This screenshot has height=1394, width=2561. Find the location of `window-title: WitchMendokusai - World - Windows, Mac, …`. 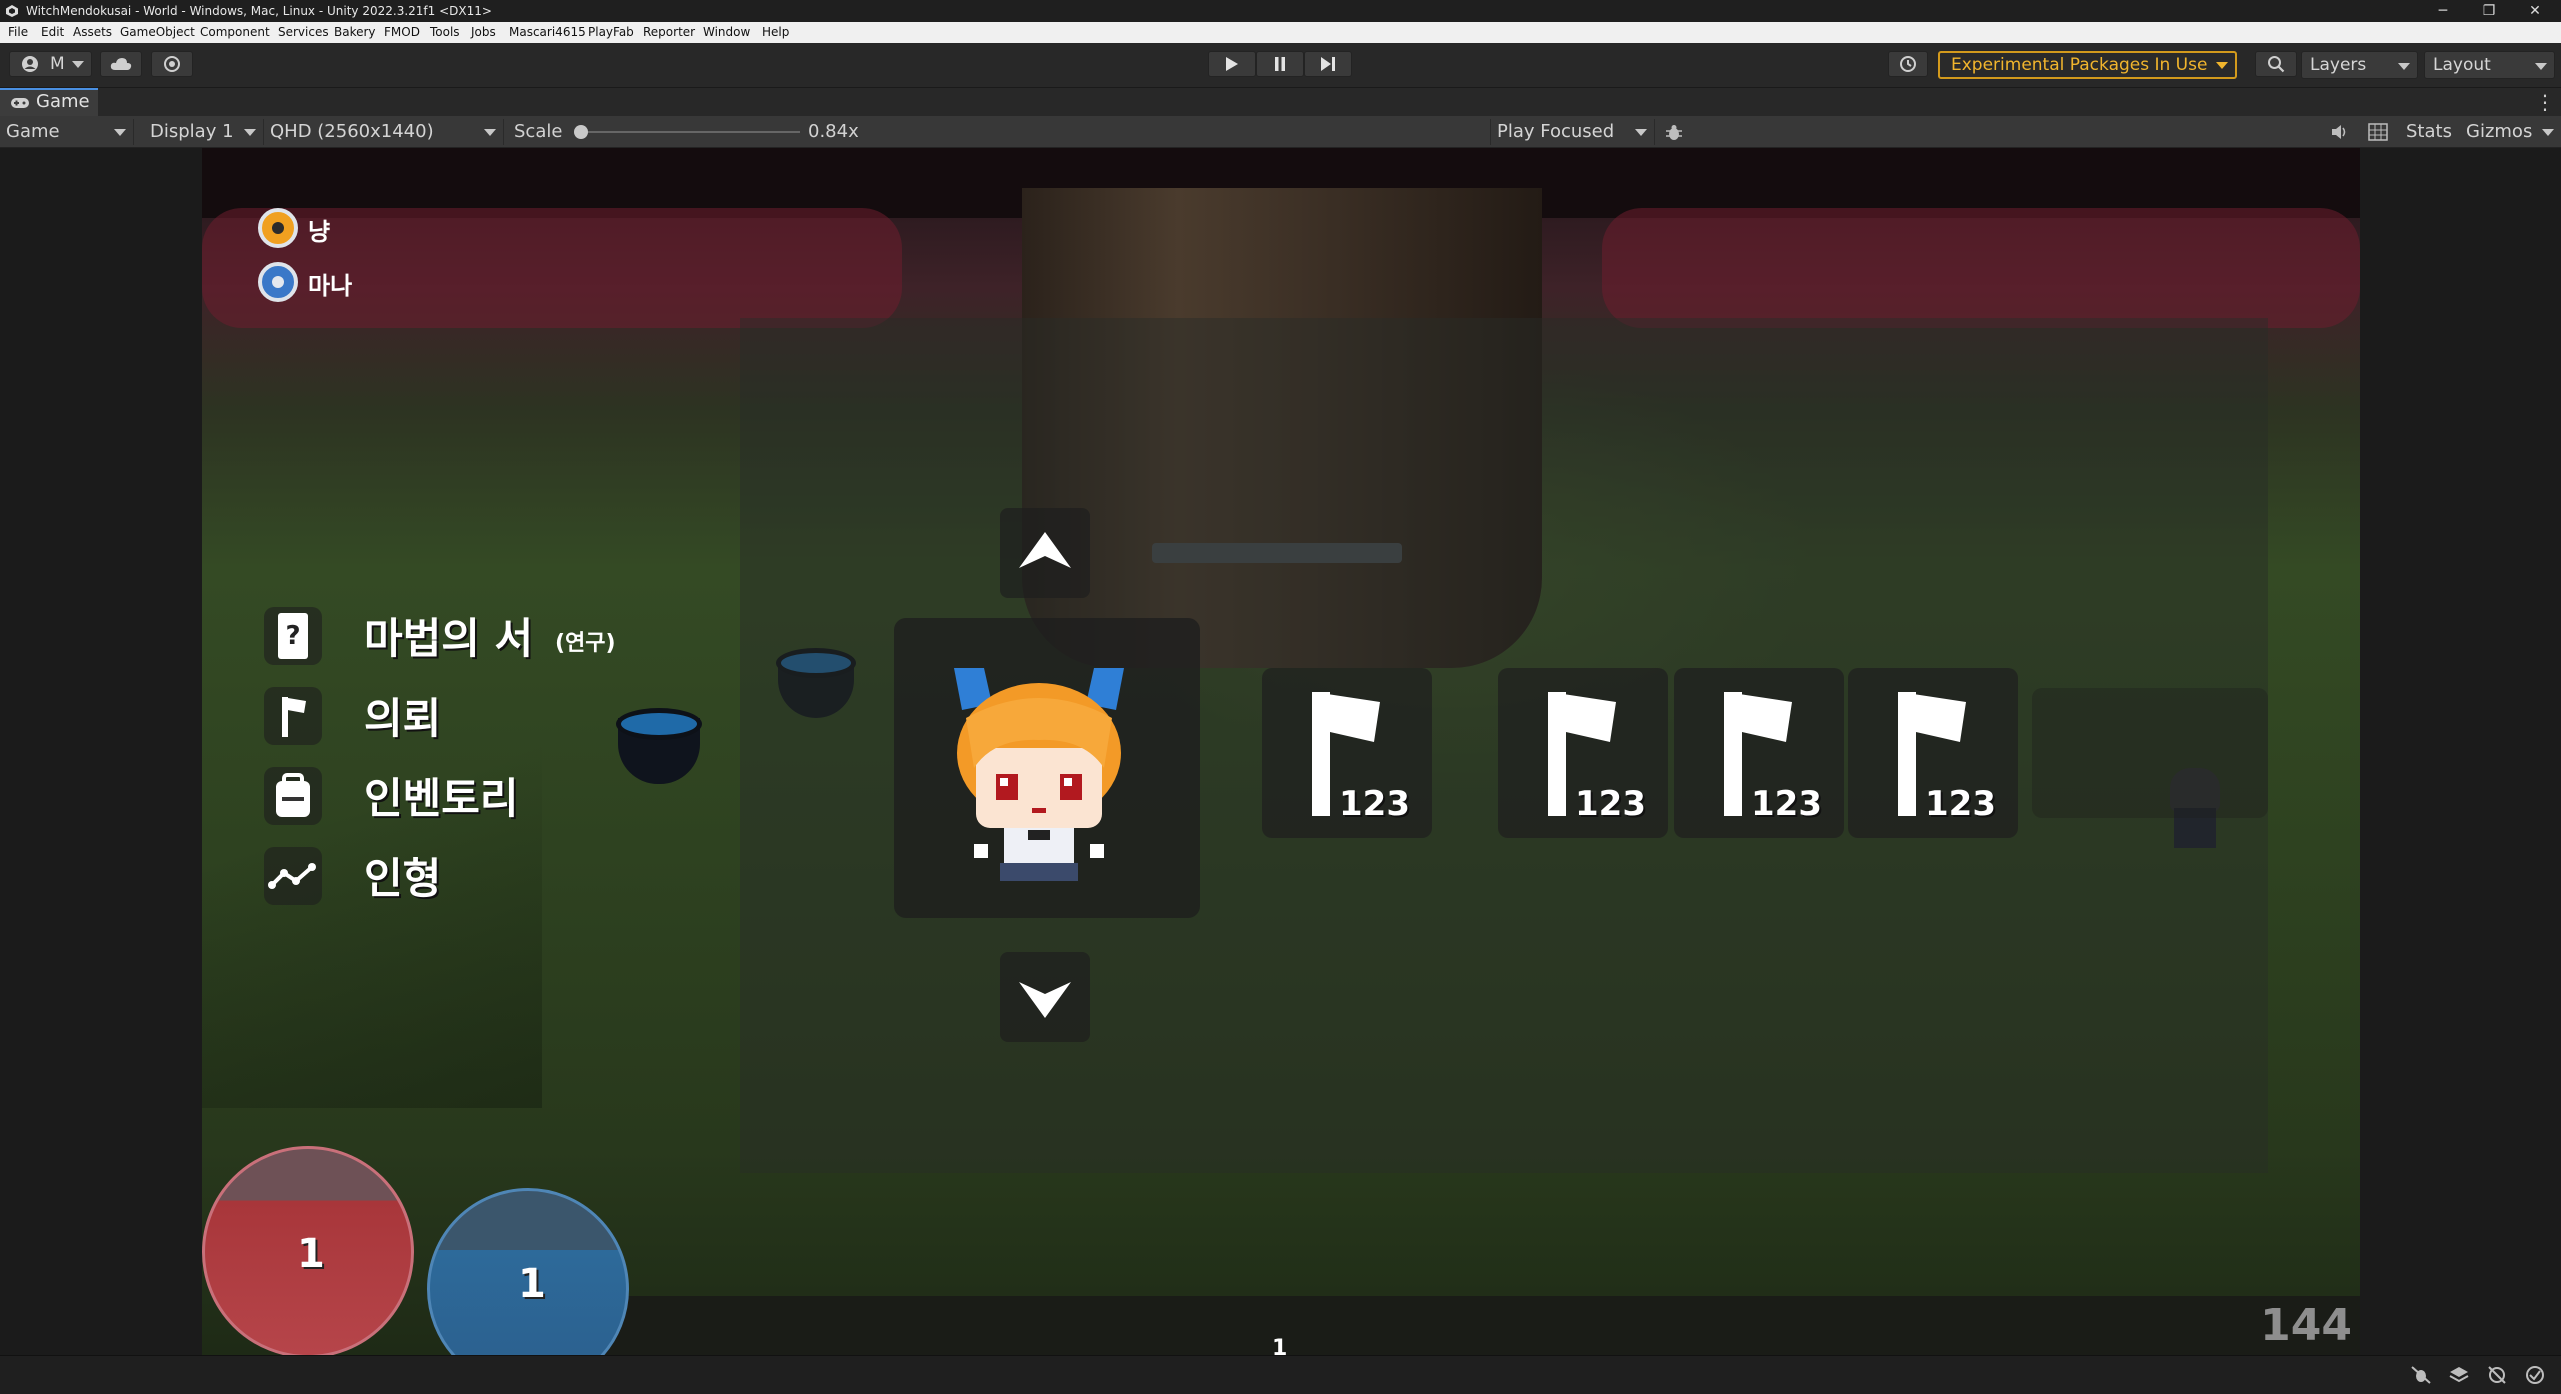

window-title: WitchMendokusai - World - Windows, Mac, … is located at coordinates (259, 11).